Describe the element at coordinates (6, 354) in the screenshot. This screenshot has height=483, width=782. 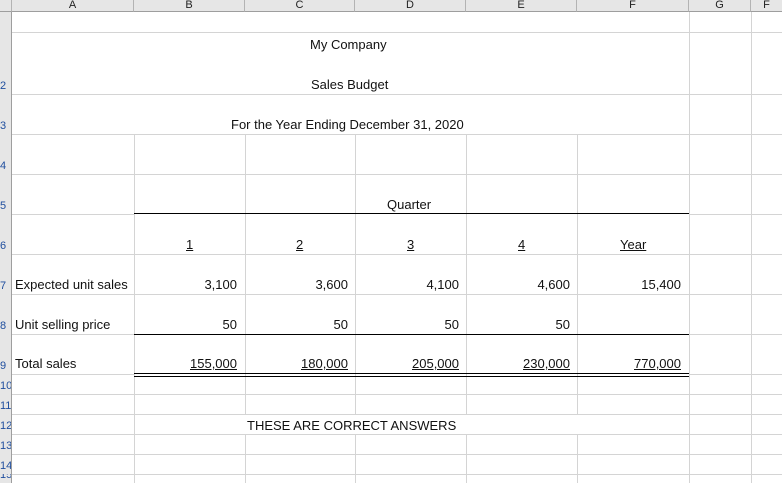
I see `row-header-9: 9` at that location.